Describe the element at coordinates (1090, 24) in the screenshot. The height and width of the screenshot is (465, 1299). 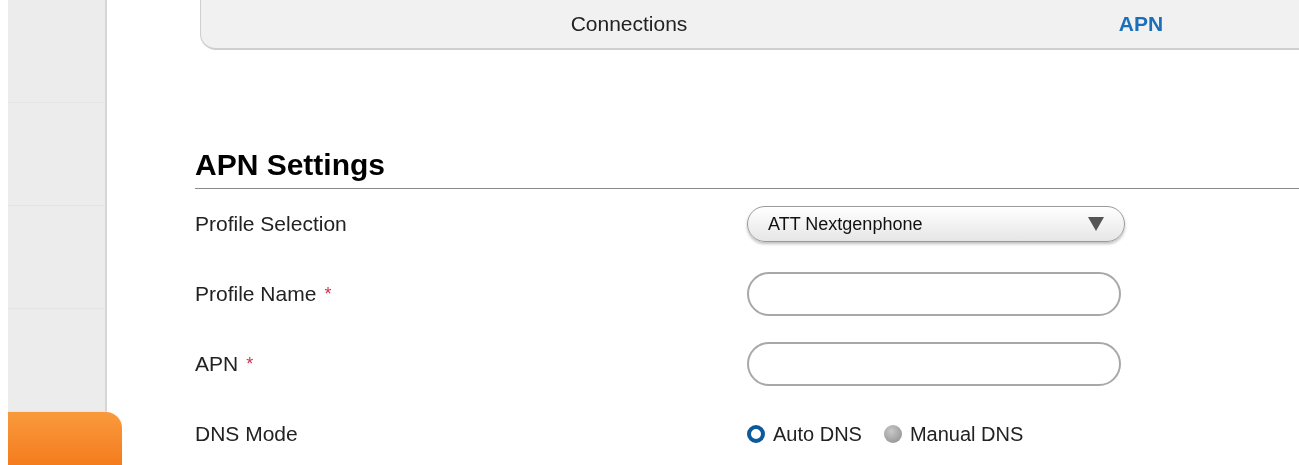
I see `tab: APN` at that location.